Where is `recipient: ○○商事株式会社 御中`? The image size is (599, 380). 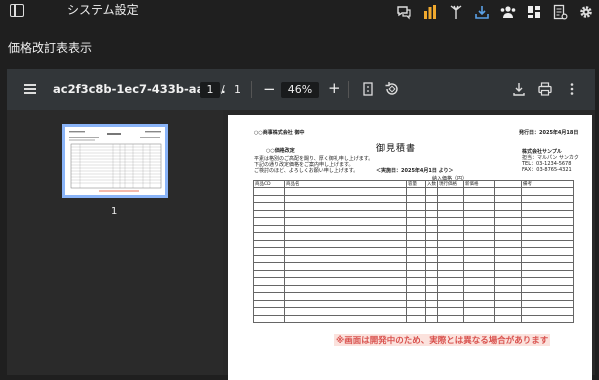 recipient: ○○商事株式会社 御中 is located at coordinates (279, 133).